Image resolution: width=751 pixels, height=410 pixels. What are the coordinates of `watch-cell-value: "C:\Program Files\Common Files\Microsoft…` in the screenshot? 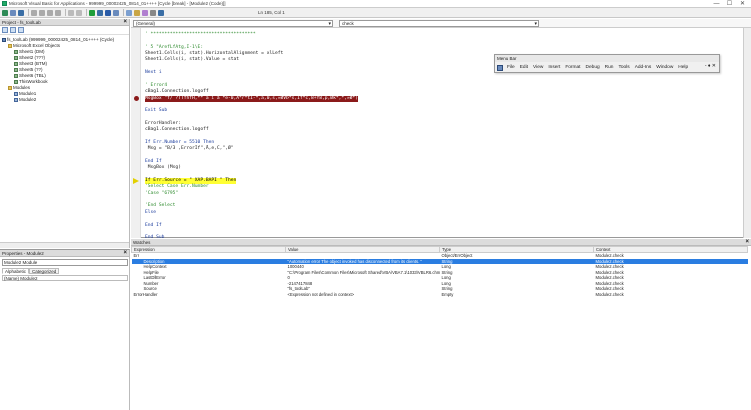 It's located at (363, 272).